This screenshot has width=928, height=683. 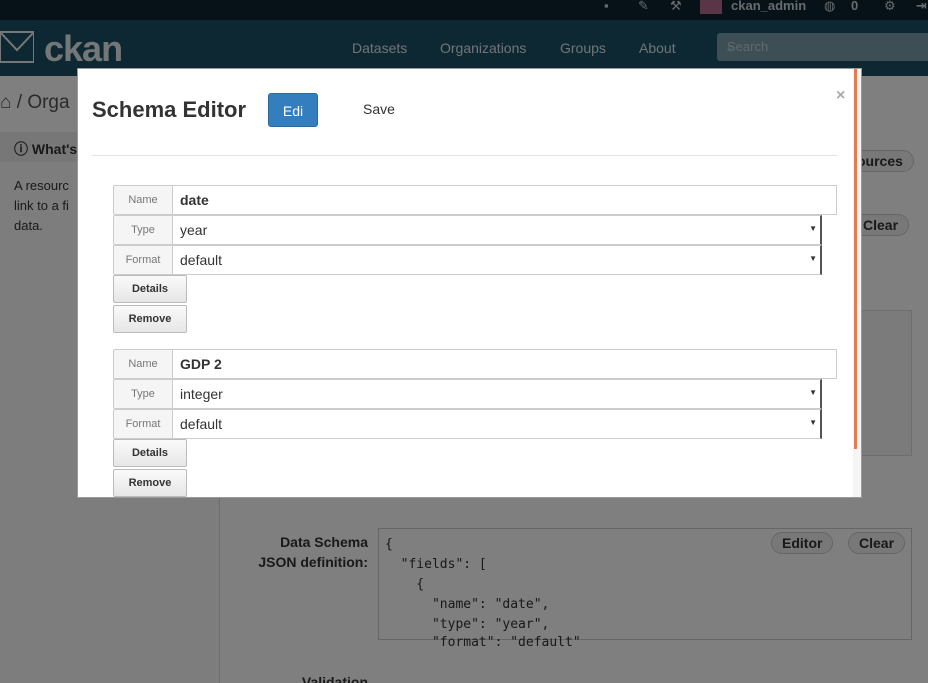 I want to click on field-name-input: GDP 2, so click(x=504, y=364).